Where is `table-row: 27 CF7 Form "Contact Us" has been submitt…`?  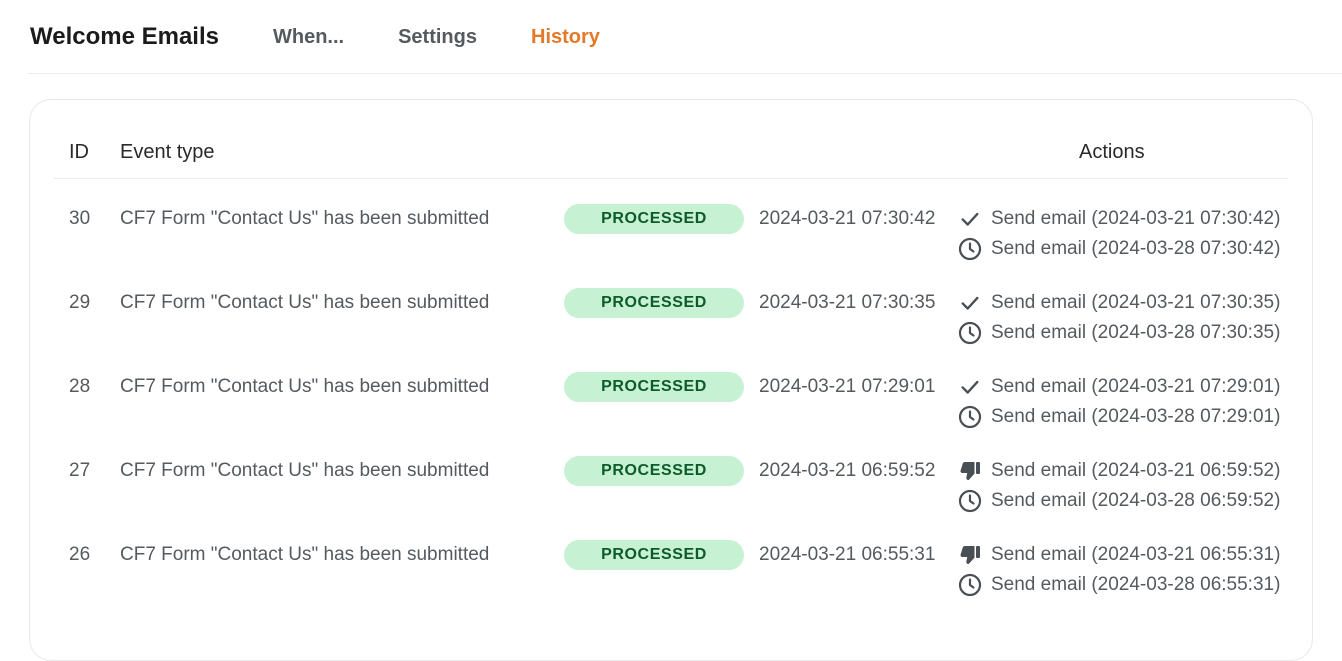 table-row: 27 CF7 Form "Contact Us" has been submitt… is located at coordinates (671, 495).